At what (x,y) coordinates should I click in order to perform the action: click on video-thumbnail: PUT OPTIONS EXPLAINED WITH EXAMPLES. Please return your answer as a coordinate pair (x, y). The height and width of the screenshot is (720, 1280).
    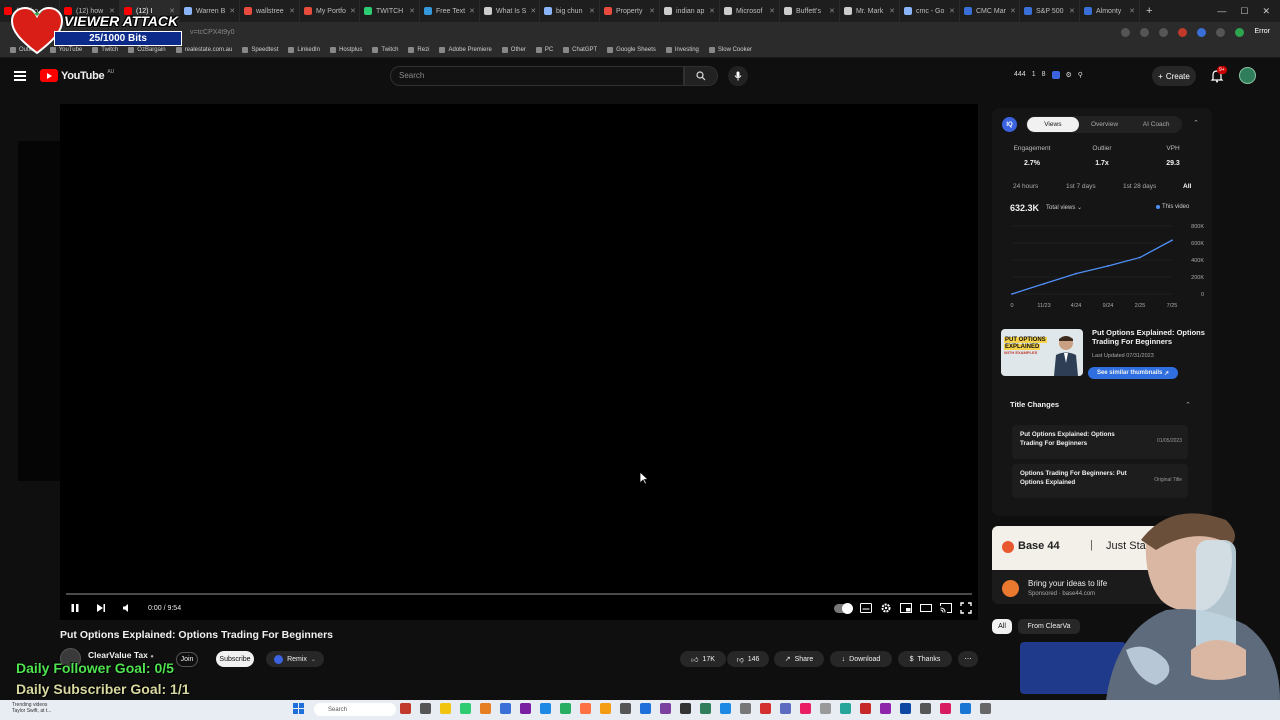
    Looking at the image, I should click on (1042, 352).